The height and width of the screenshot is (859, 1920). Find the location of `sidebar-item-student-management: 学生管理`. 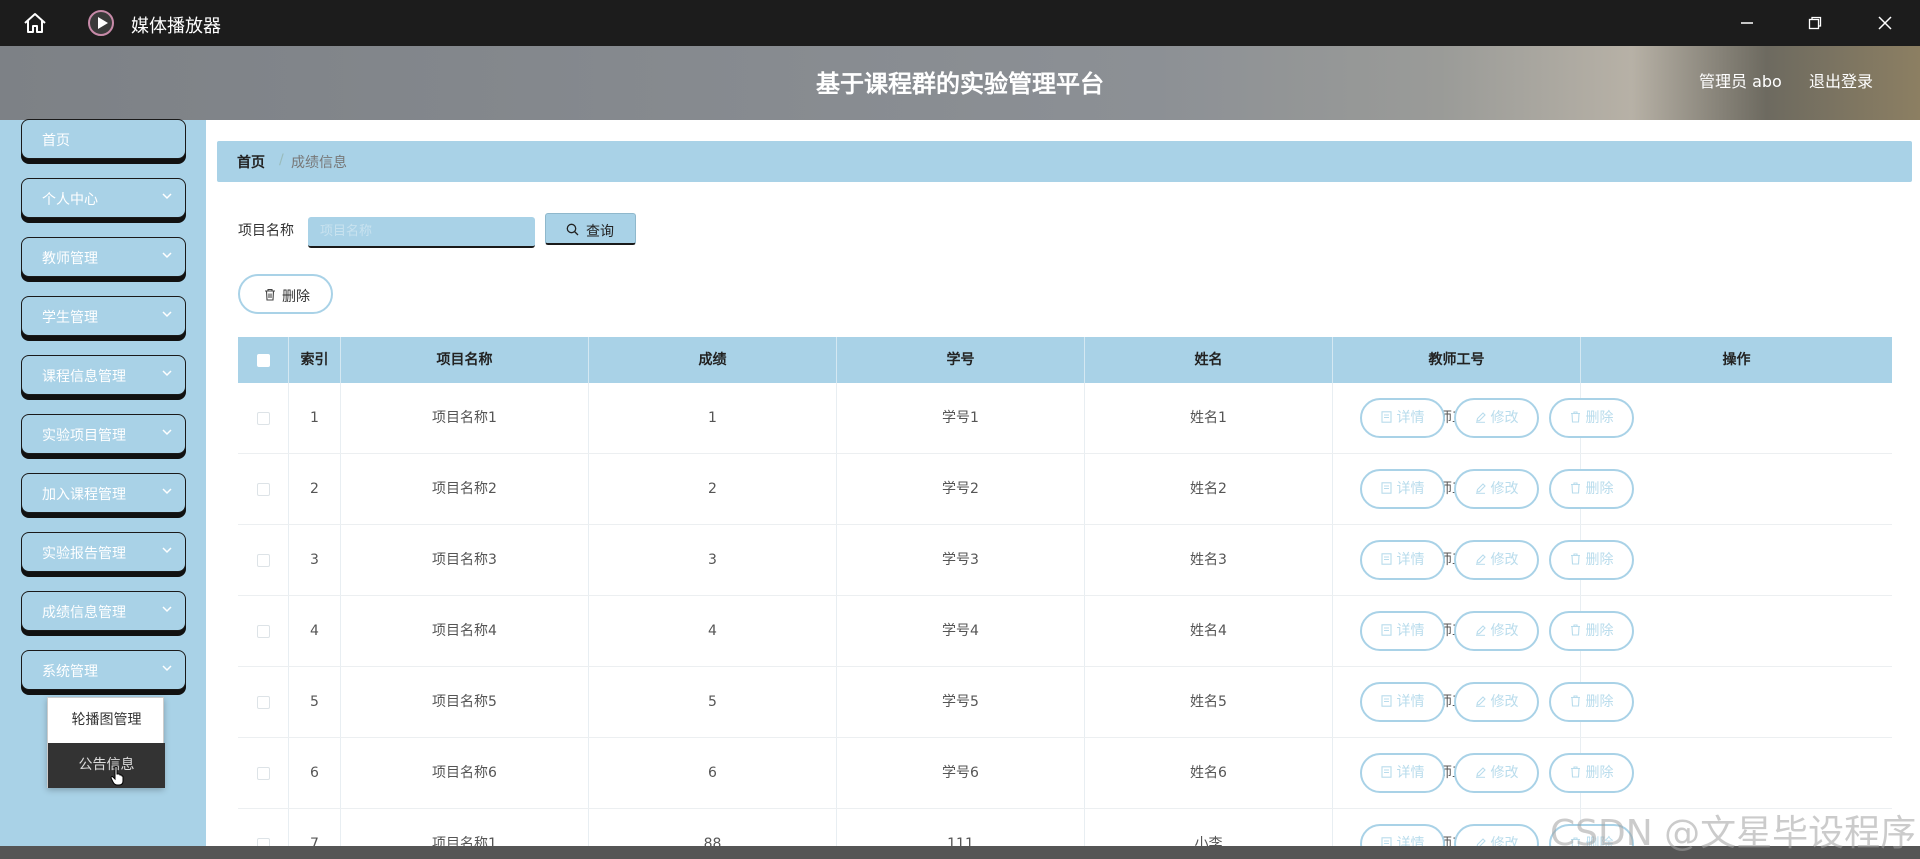

sidebar-item-student-management: 学生管理 is located at coordinates (103, 316).